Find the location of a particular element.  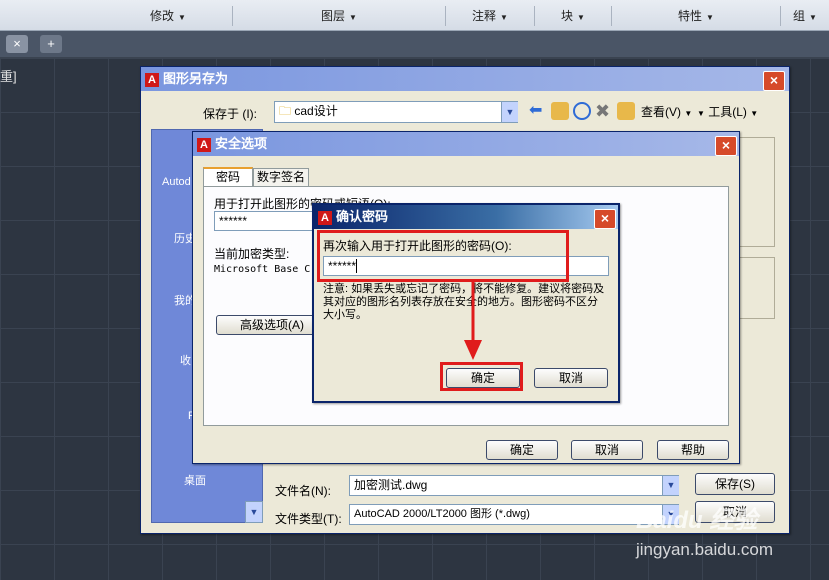

save-as-titlebar: A 图形另存为 is located at coordinates (465, 79).